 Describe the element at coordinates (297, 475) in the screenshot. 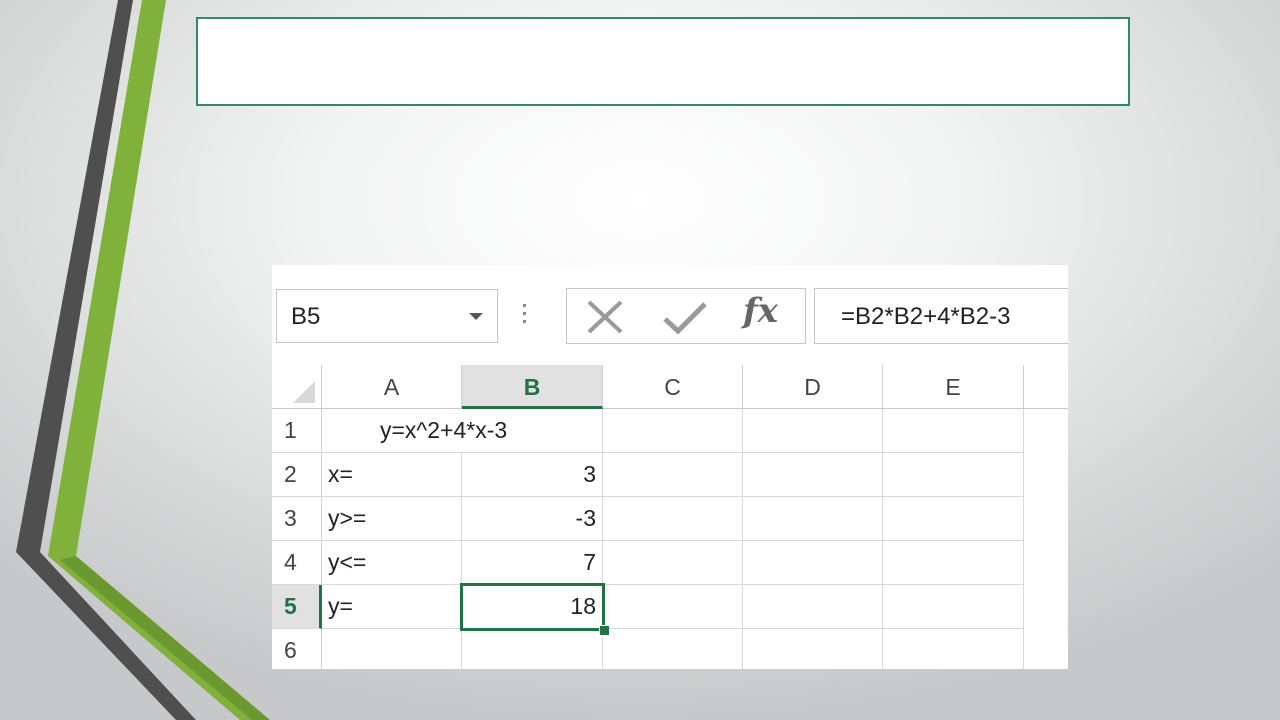

I see `row-header-2: 2` at that location.